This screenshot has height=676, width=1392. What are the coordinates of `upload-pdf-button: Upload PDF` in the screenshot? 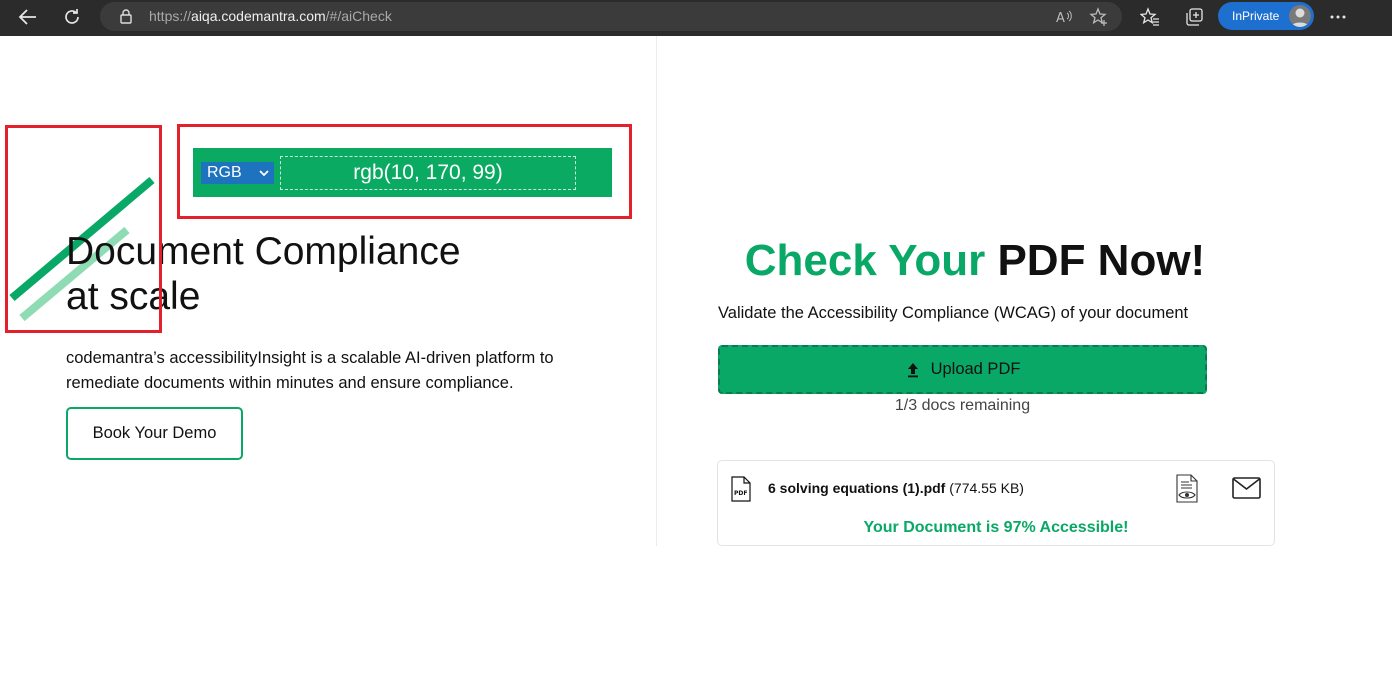 It's located at (962, 369).